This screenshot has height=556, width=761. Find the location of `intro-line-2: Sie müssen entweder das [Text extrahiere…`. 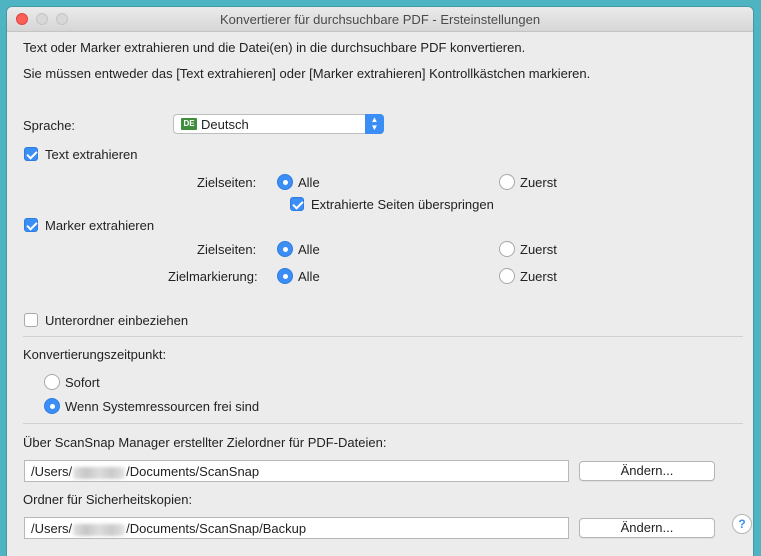

intro-line-2: Sie müssen entweder das [Text extrahiere… is located at coordinates (307, 73).